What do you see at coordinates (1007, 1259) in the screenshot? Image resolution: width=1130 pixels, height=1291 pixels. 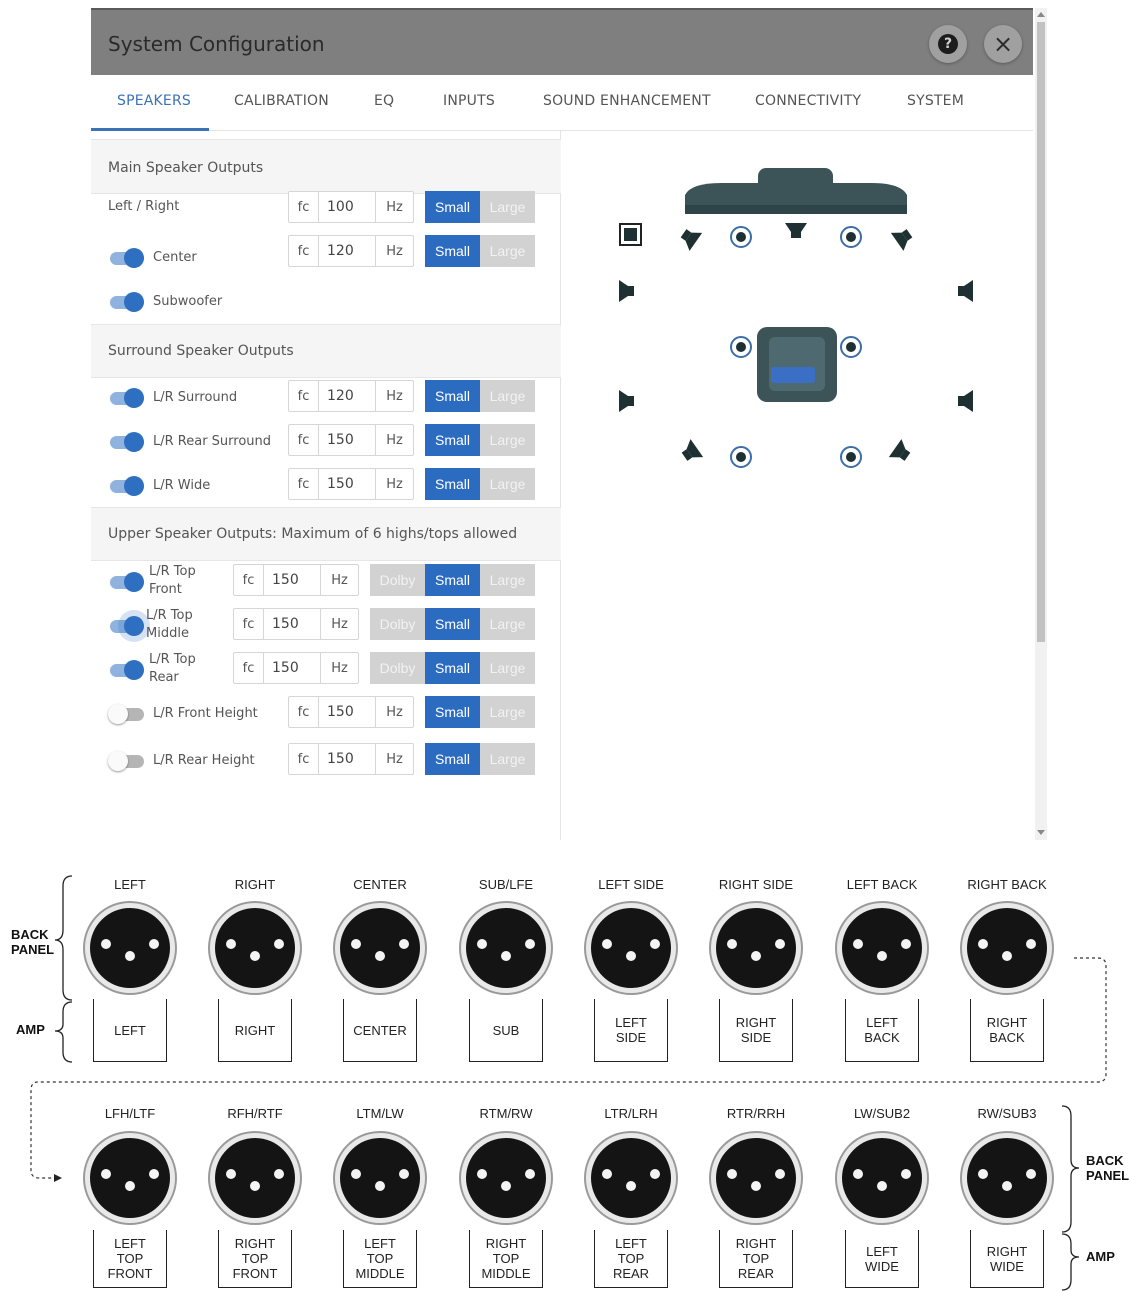 I see `amp-channel-box: RIGHT WIDE` at bounding box center [1007, 1259].